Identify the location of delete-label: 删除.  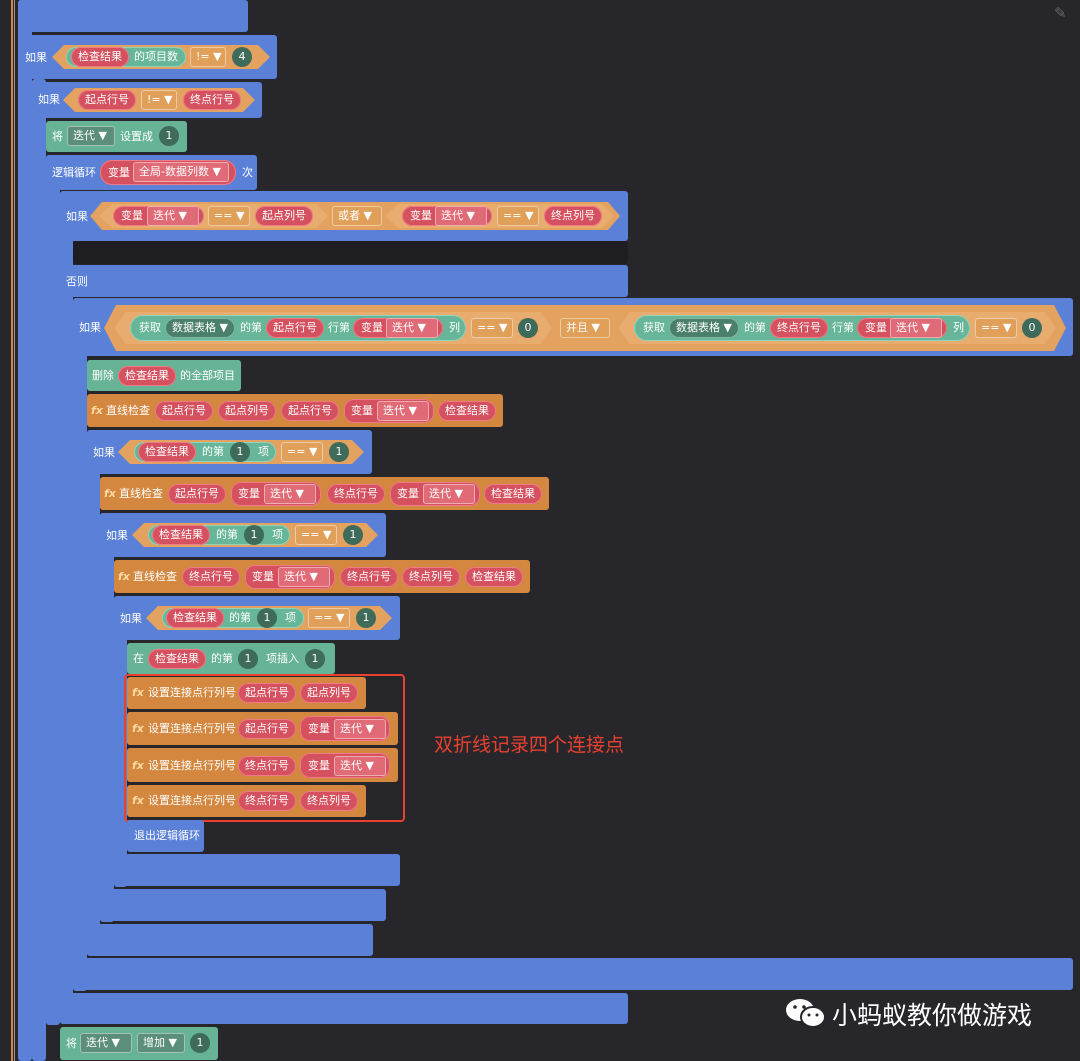
(103, 375).